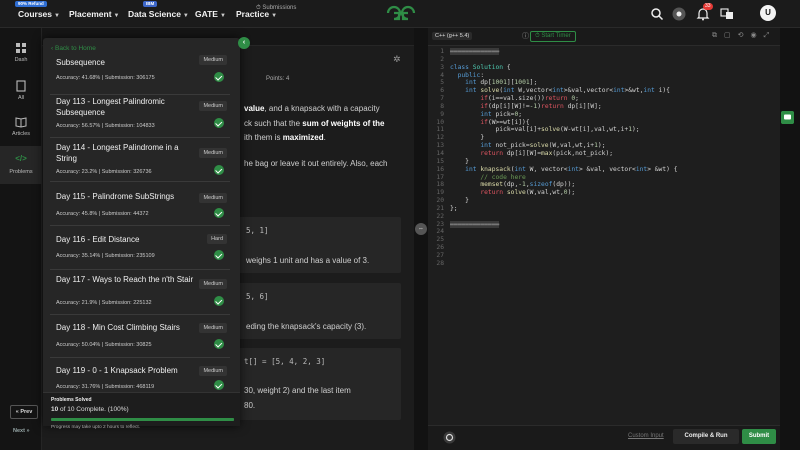 This screenshot has width=800, height=450. Describe the element at coordinates (679, 14) in the screenshot. I see `theme-toggle-icon` at that location.